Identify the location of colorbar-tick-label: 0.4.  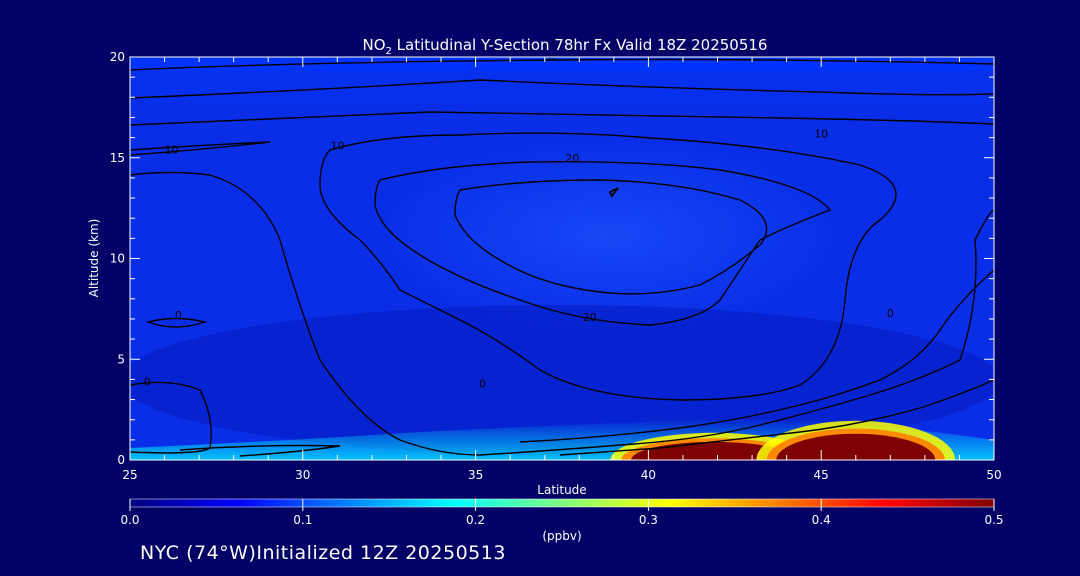
(821, 520).